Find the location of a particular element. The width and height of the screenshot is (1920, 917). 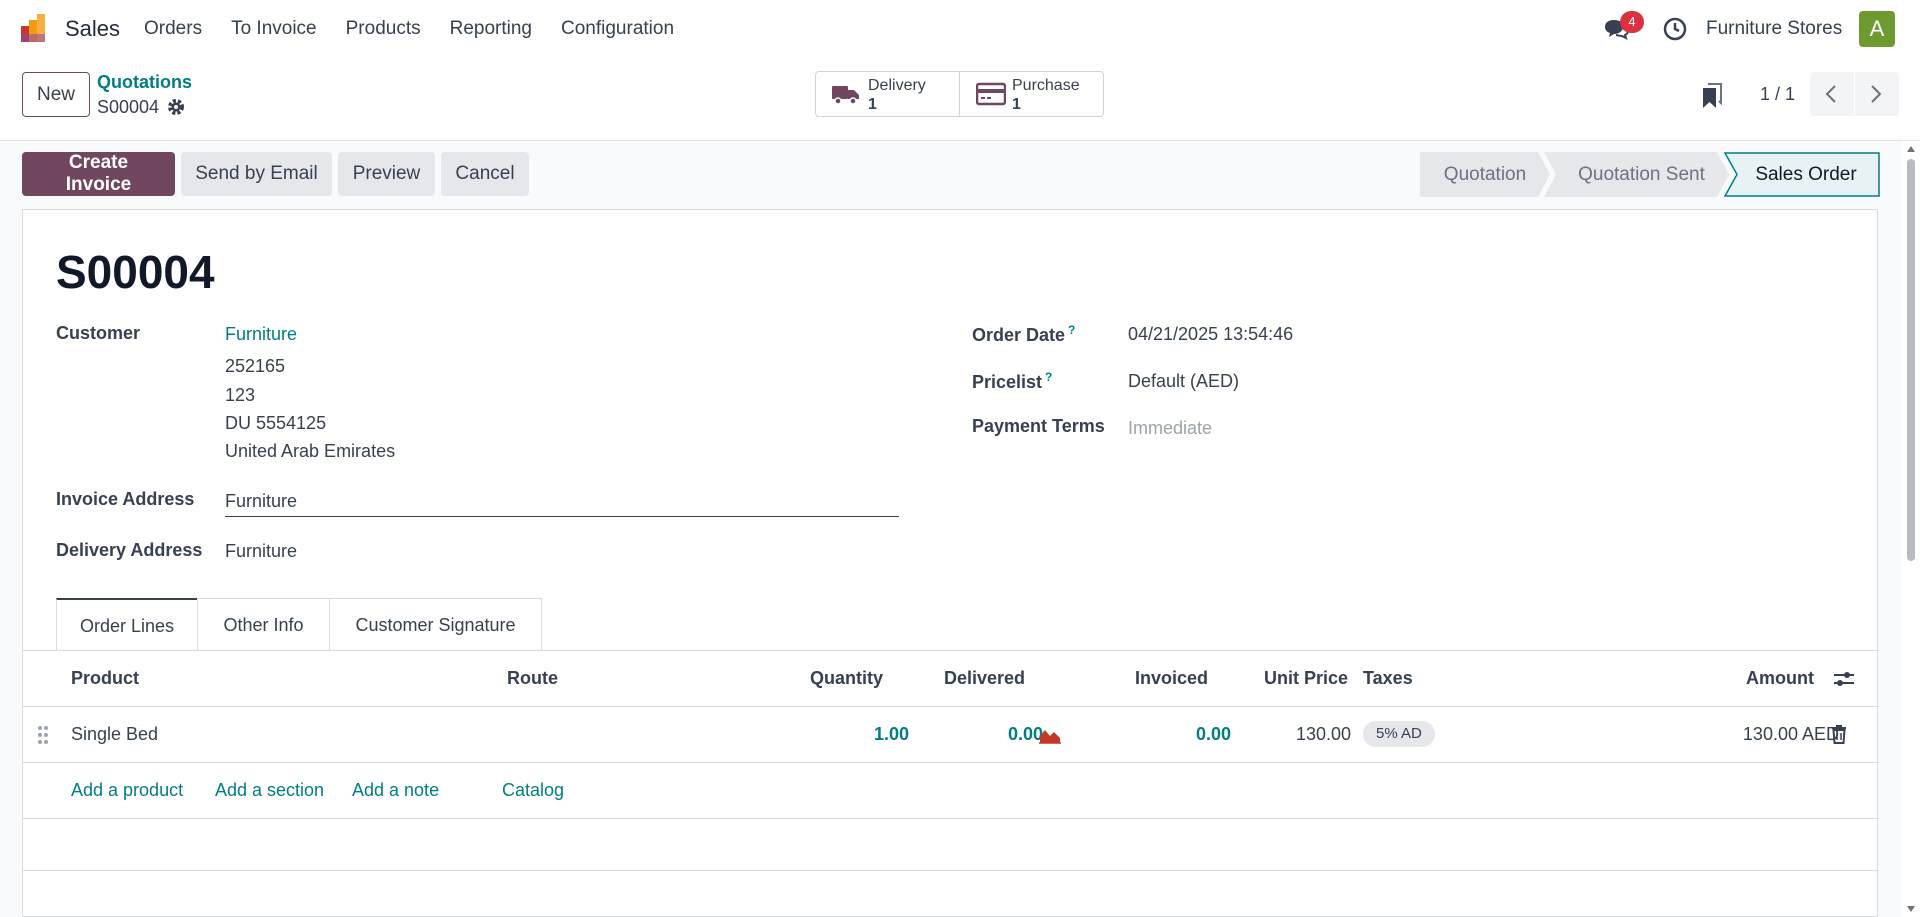

tab-order-lines: Order Lines is located at coordinates (127, 624).